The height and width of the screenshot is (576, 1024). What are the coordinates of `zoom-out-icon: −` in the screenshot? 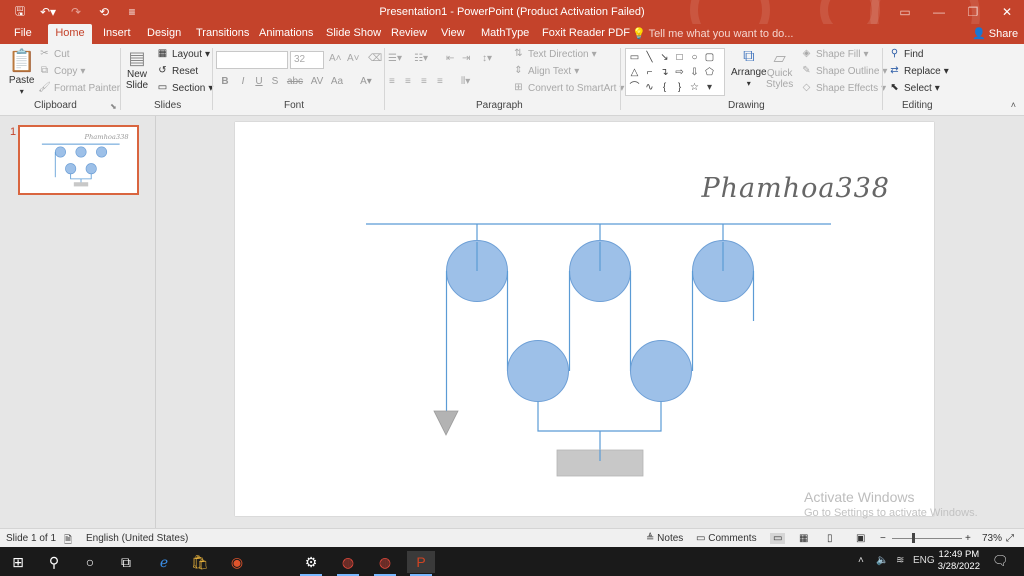 It's located at (883, 538).